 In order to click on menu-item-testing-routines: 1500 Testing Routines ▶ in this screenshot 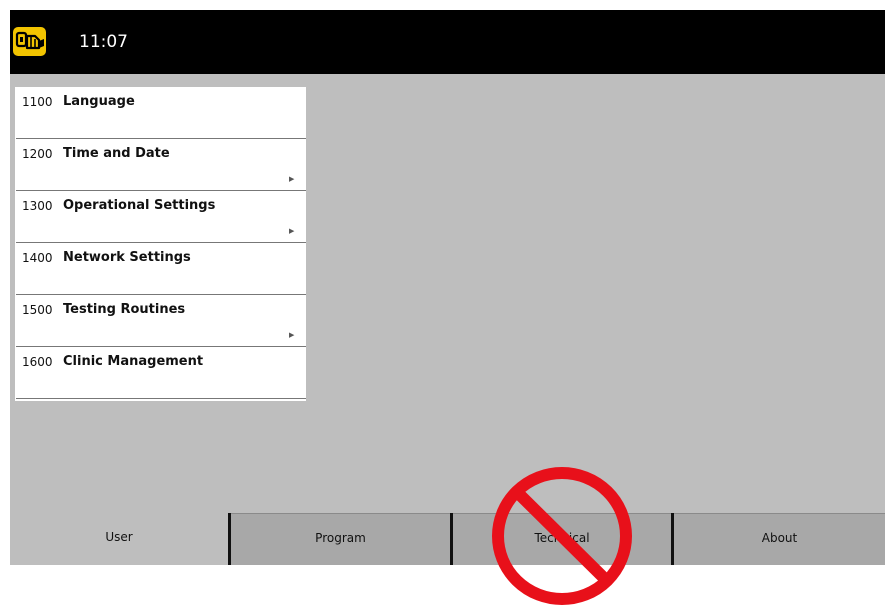, I will do `click(160, 321)`.